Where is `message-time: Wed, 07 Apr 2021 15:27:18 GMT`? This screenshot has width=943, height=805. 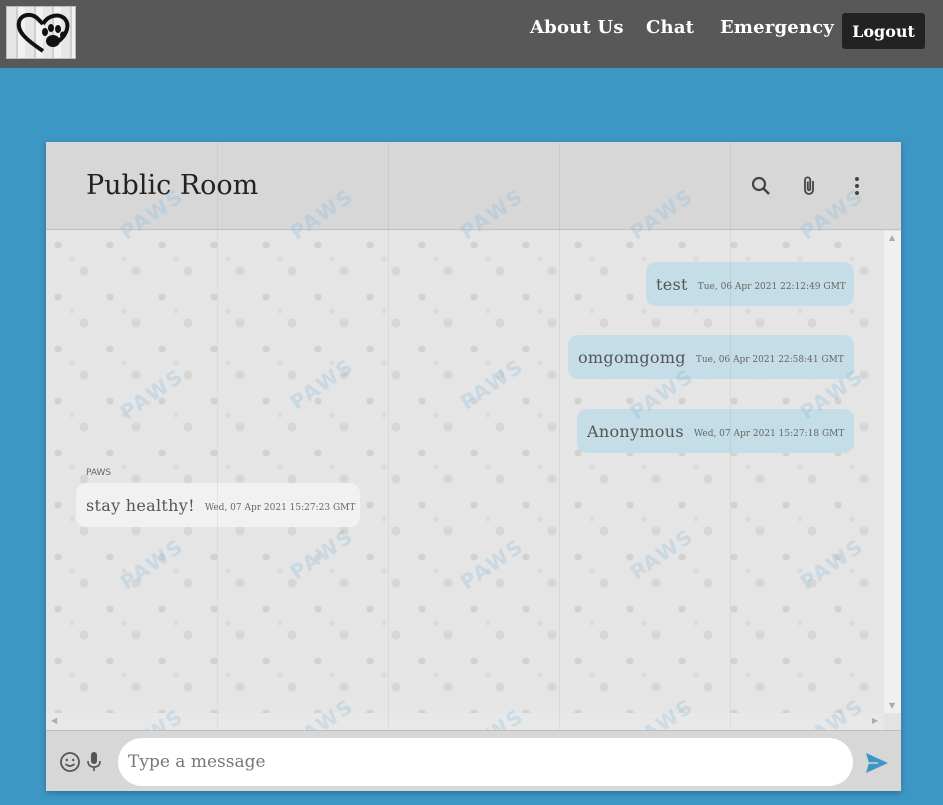
message-time: Wed, 07 Apr 2021 15:27:18 GMT is located at coordinates (769, 433).